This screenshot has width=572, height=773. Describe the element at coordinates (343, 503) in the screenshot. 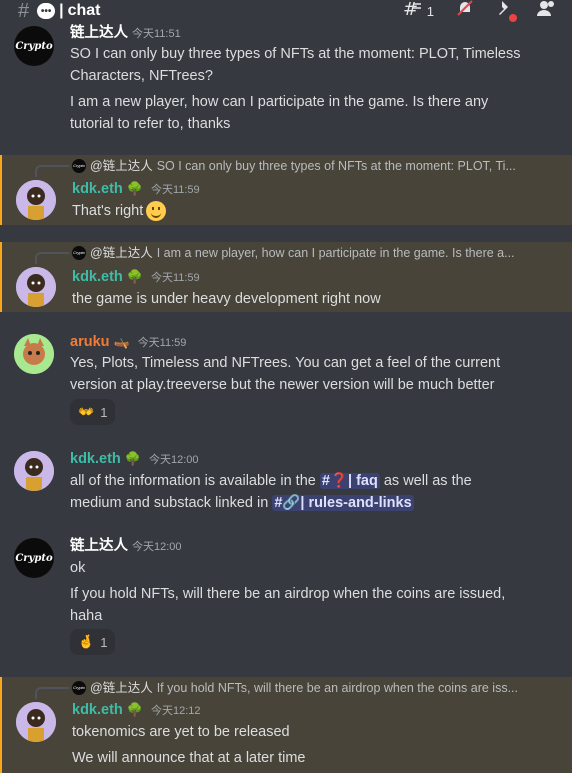

I see `channel-mention-rules-and-links: #🔗| rules-and-links` at that location.